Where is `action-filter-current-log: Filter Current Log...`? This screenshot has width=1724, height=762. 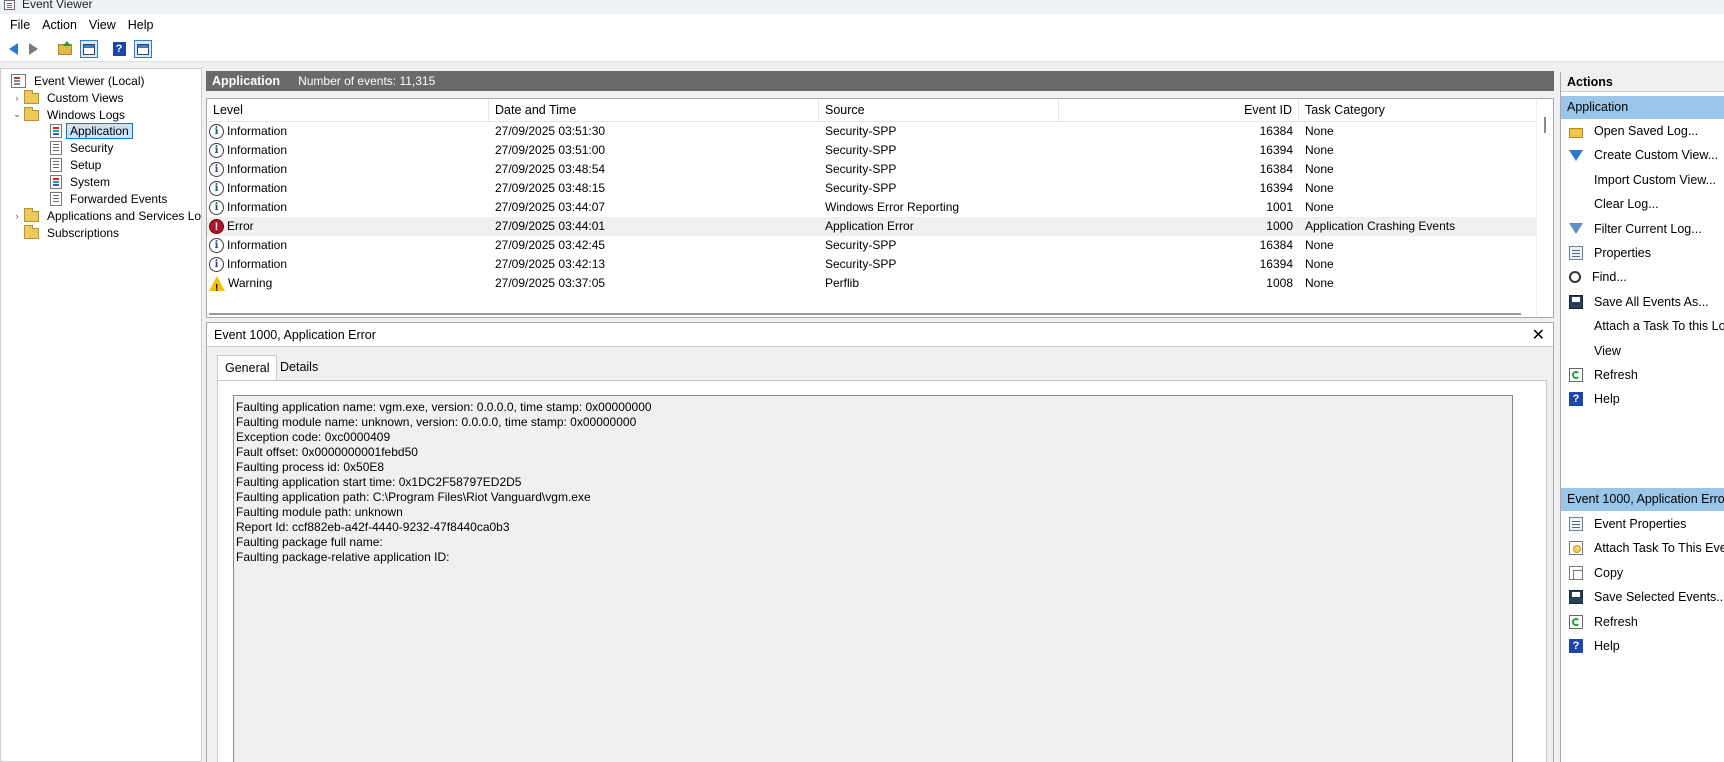
action-filter-current-log: Filter Current Log... is located at coordinates (1642, 229).